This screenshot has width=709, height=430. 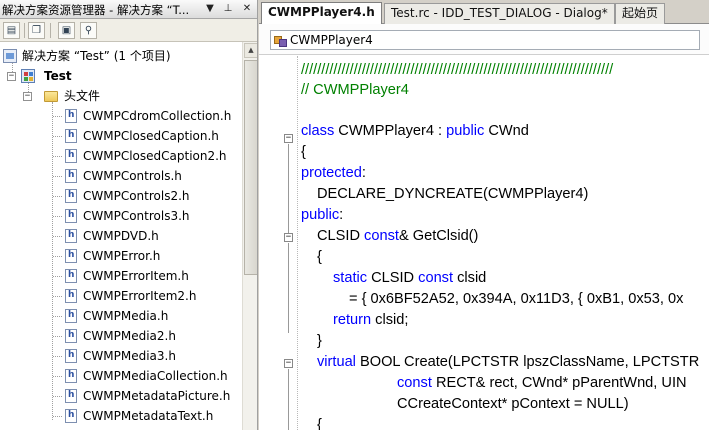 I want to click on tree-item-header-file: CWMPMetadataPicture.h, so click(x=121, y=396).